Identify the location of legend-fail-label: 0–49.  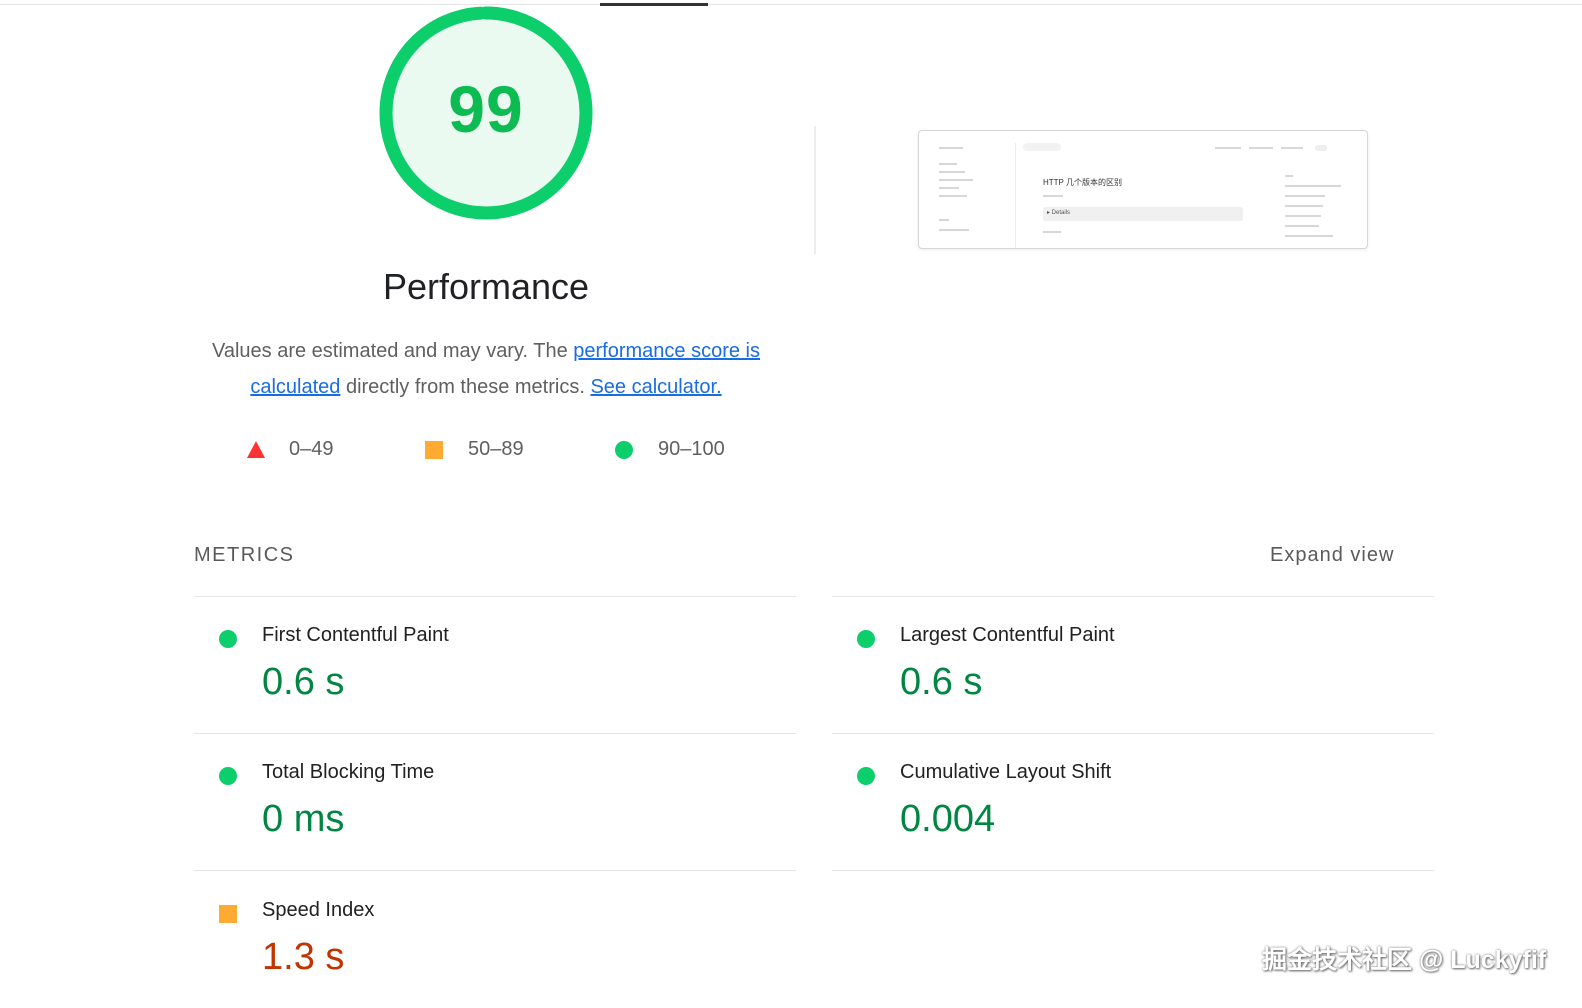
(311, 449).